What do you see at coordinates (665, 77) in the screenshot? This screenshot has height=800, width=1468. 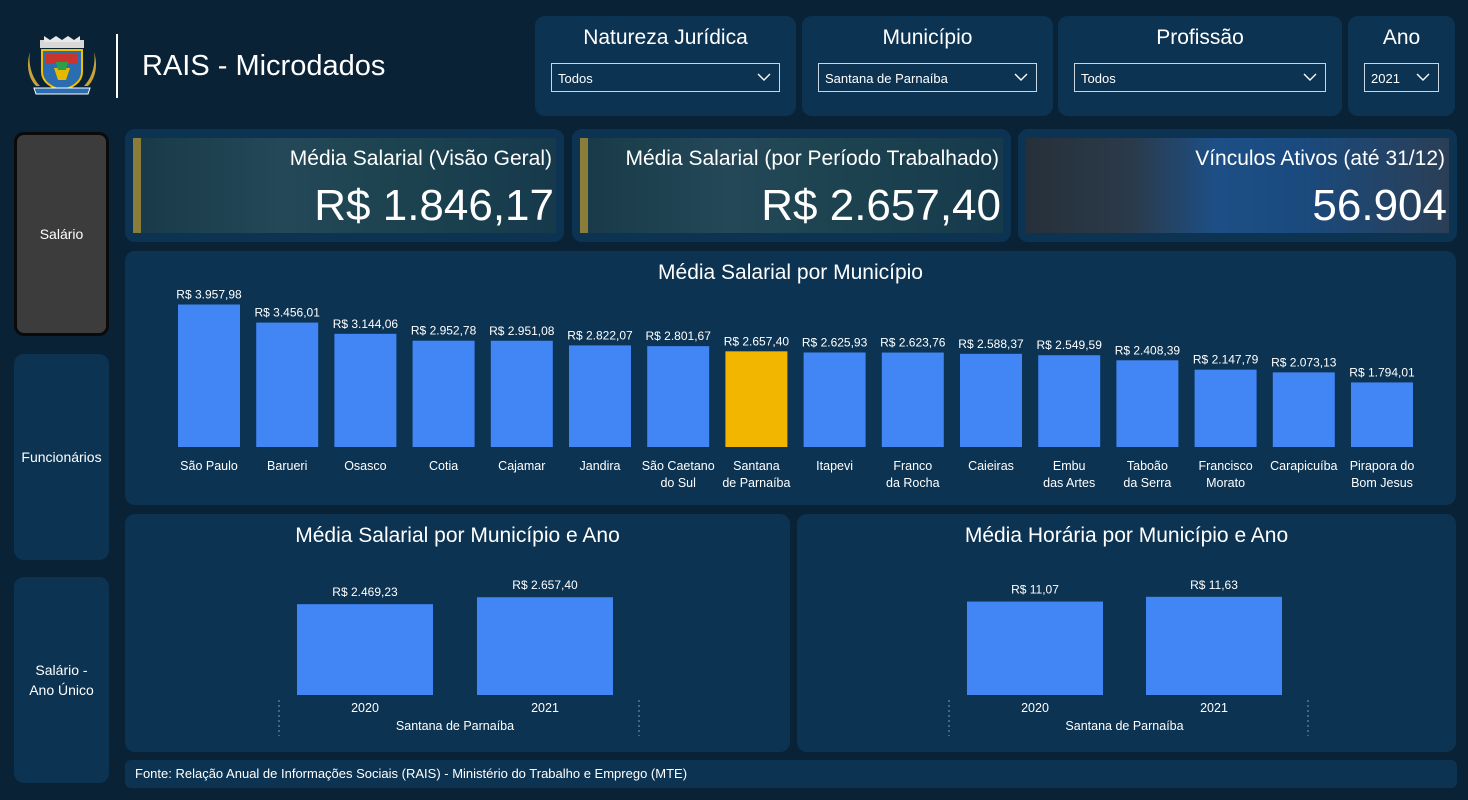 I see `natureza-juridica-dropdown: Todos` at bounding box center [665, 77].